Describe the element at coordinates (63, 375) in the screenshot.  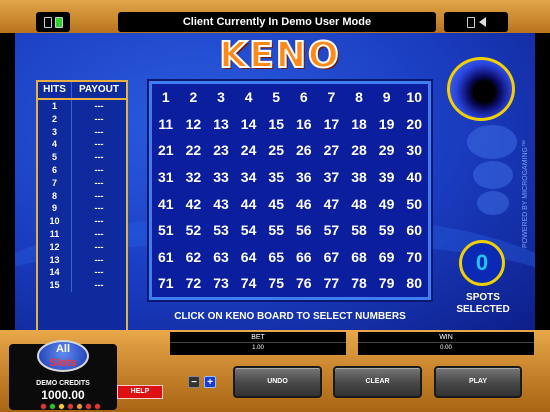
I see `credits-panel: All Slots DEMO CREDITS 1000.00` at that location.